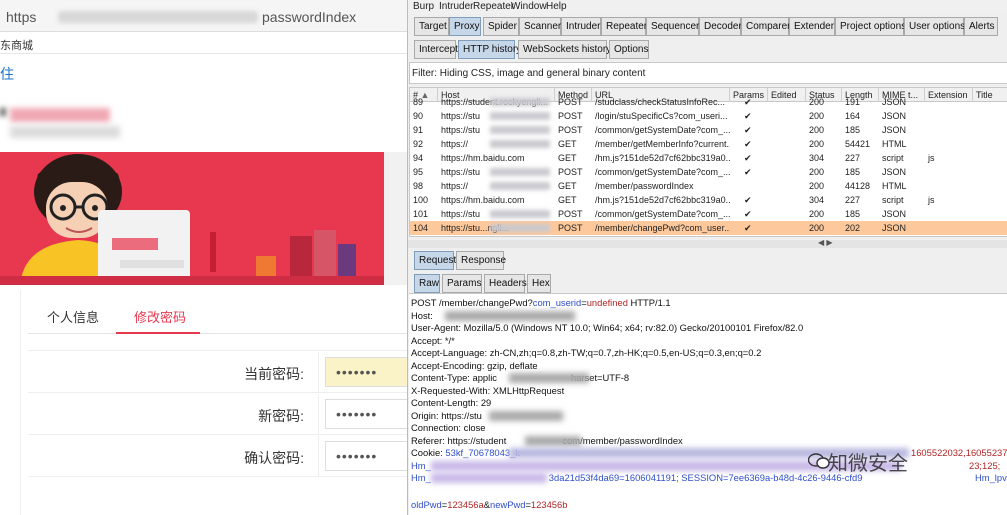  What do you see at coordinates (65, 132) in the screenshot?
I see `user-detail-redaction` at bounding box center [65, 132].